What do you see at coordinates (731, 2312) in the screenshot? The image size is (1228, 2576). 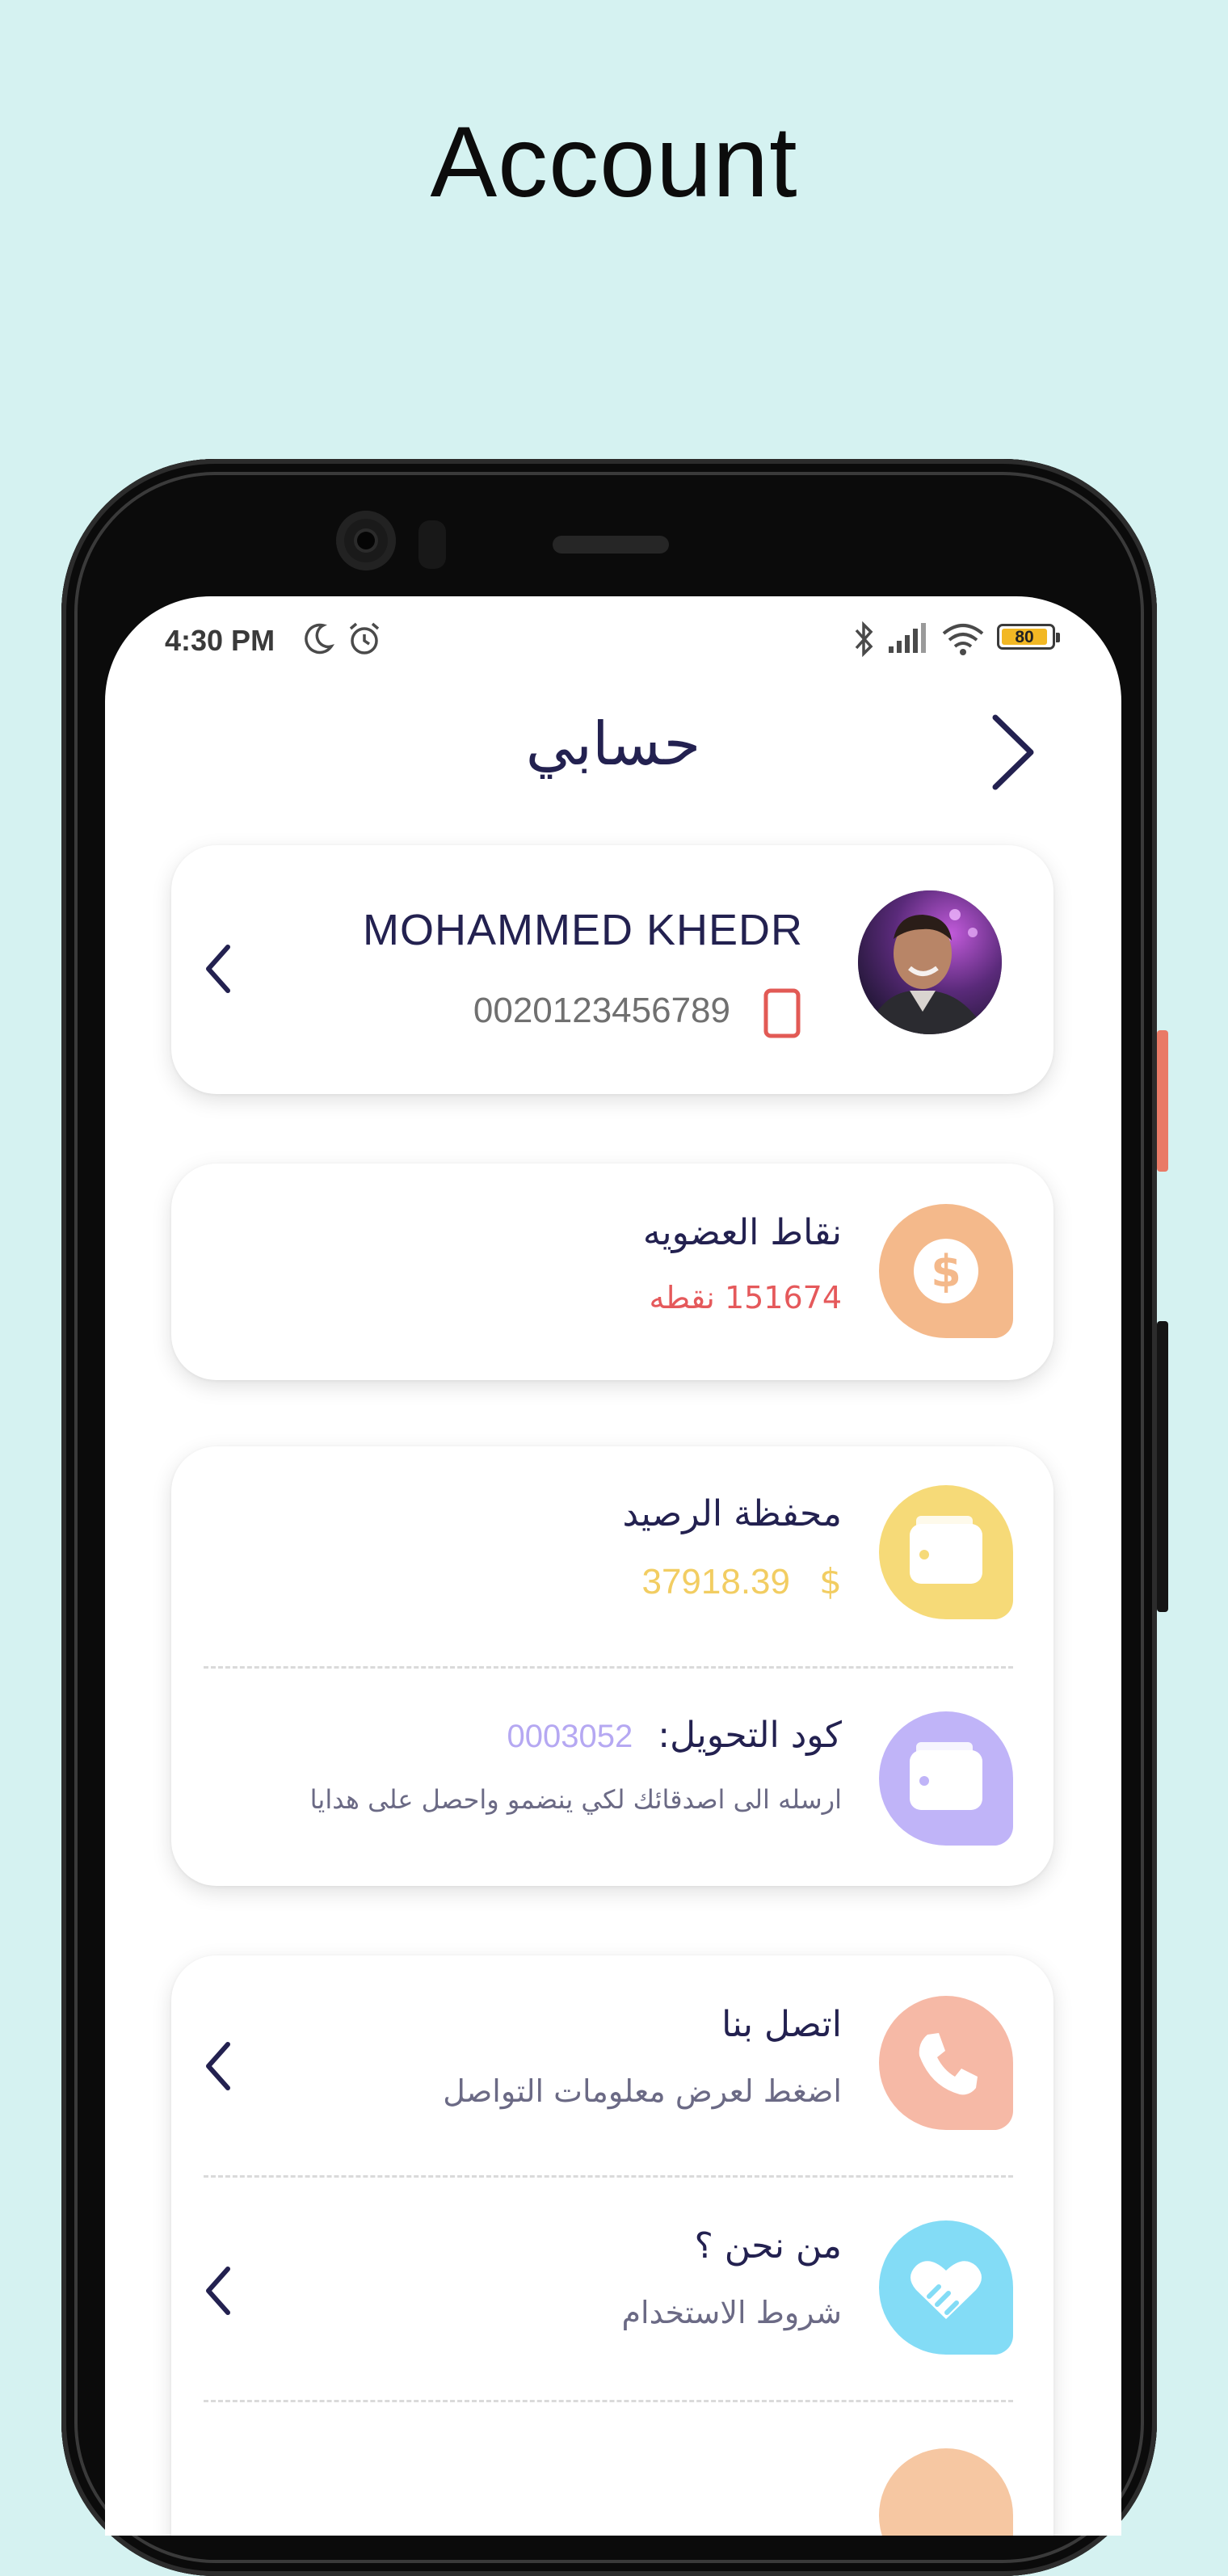 I see `about-subtitle: شروط الاستخدام` at bounding box center [731, 2312].